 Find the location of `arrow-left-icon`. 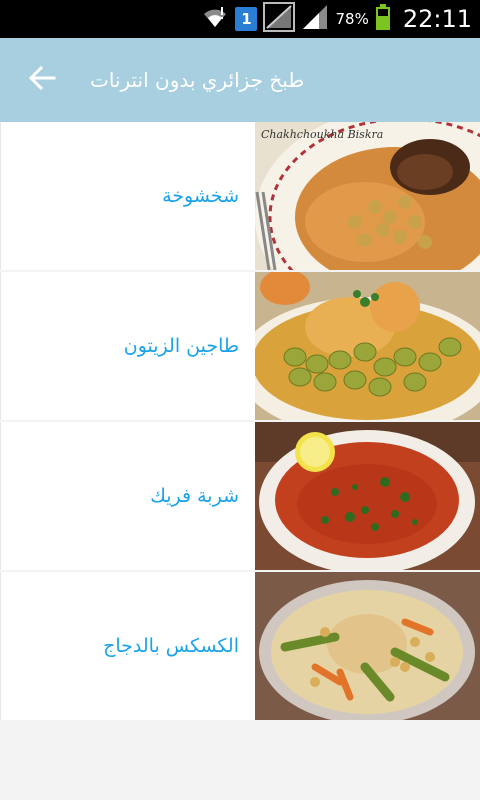

arrow-left-icon is located at coordinates (42, 80).